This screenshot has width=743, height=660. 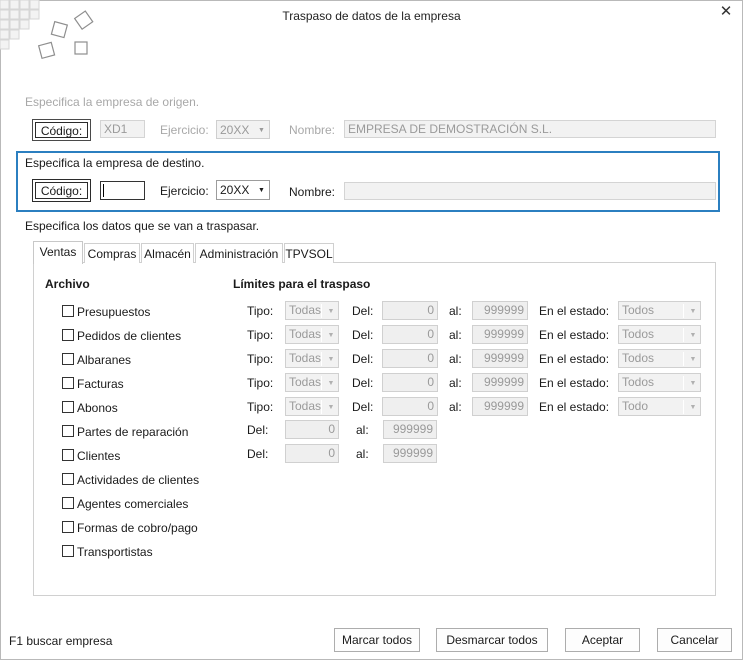 What do you see at coordinates (530, 129) in the screenshot?
I see `origin-name-field: EMPRESA DE DEMOSTRACIÓN S.L.` at bounding box center [530, 129].